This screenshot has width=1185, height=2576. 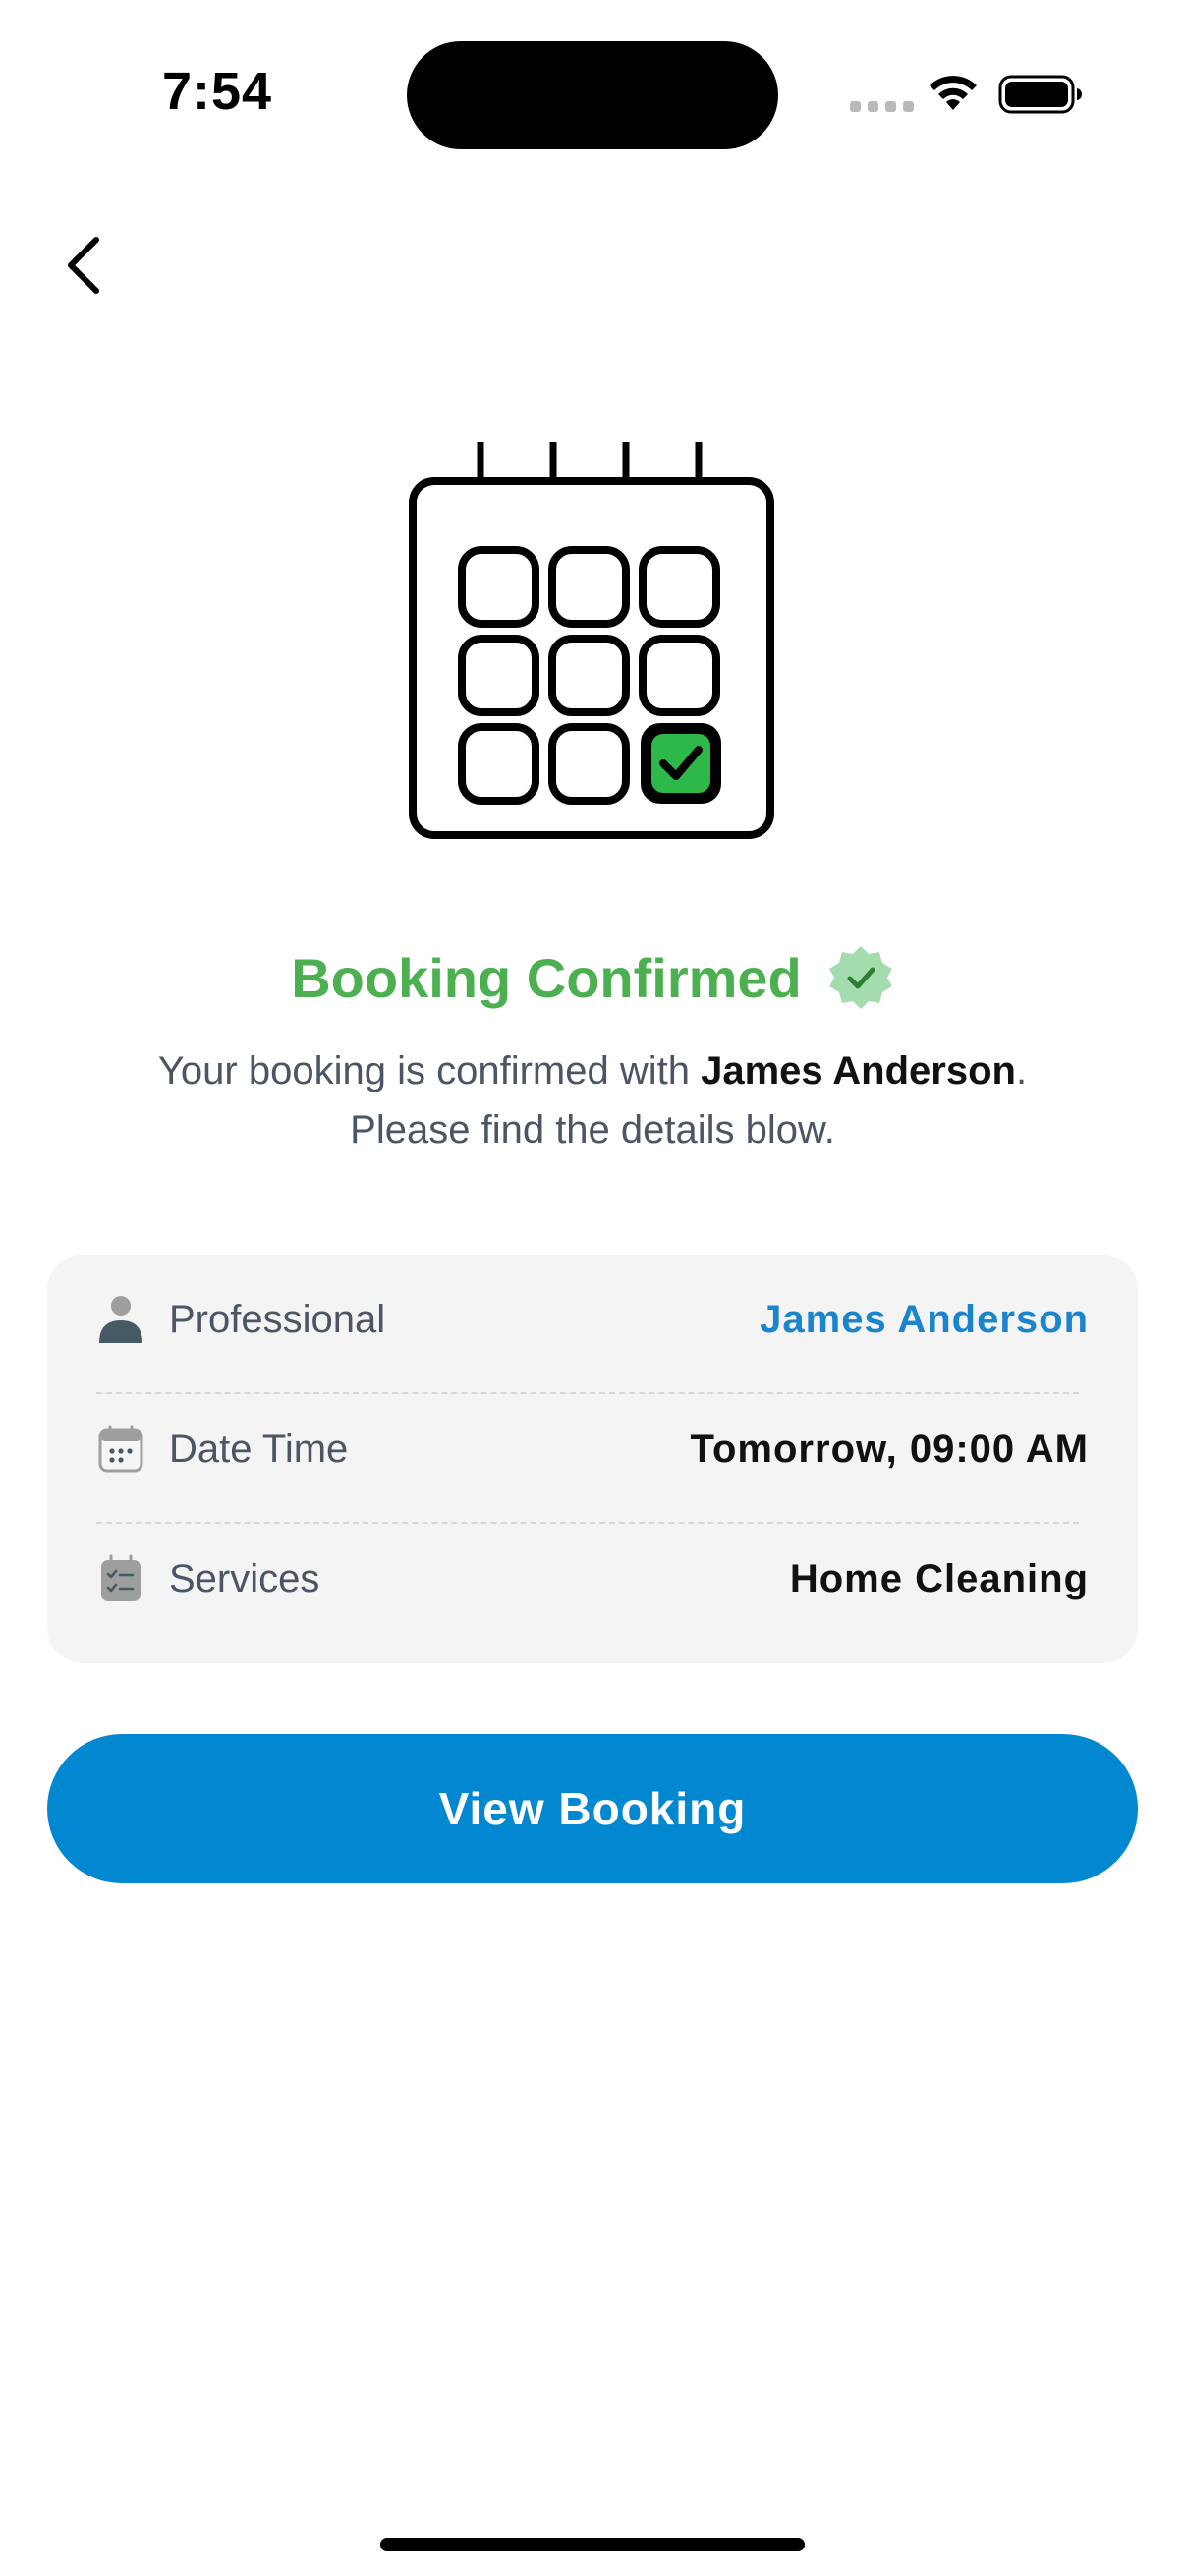 I want to click on detail-label: Date Time, so click(x=259, y=1449).